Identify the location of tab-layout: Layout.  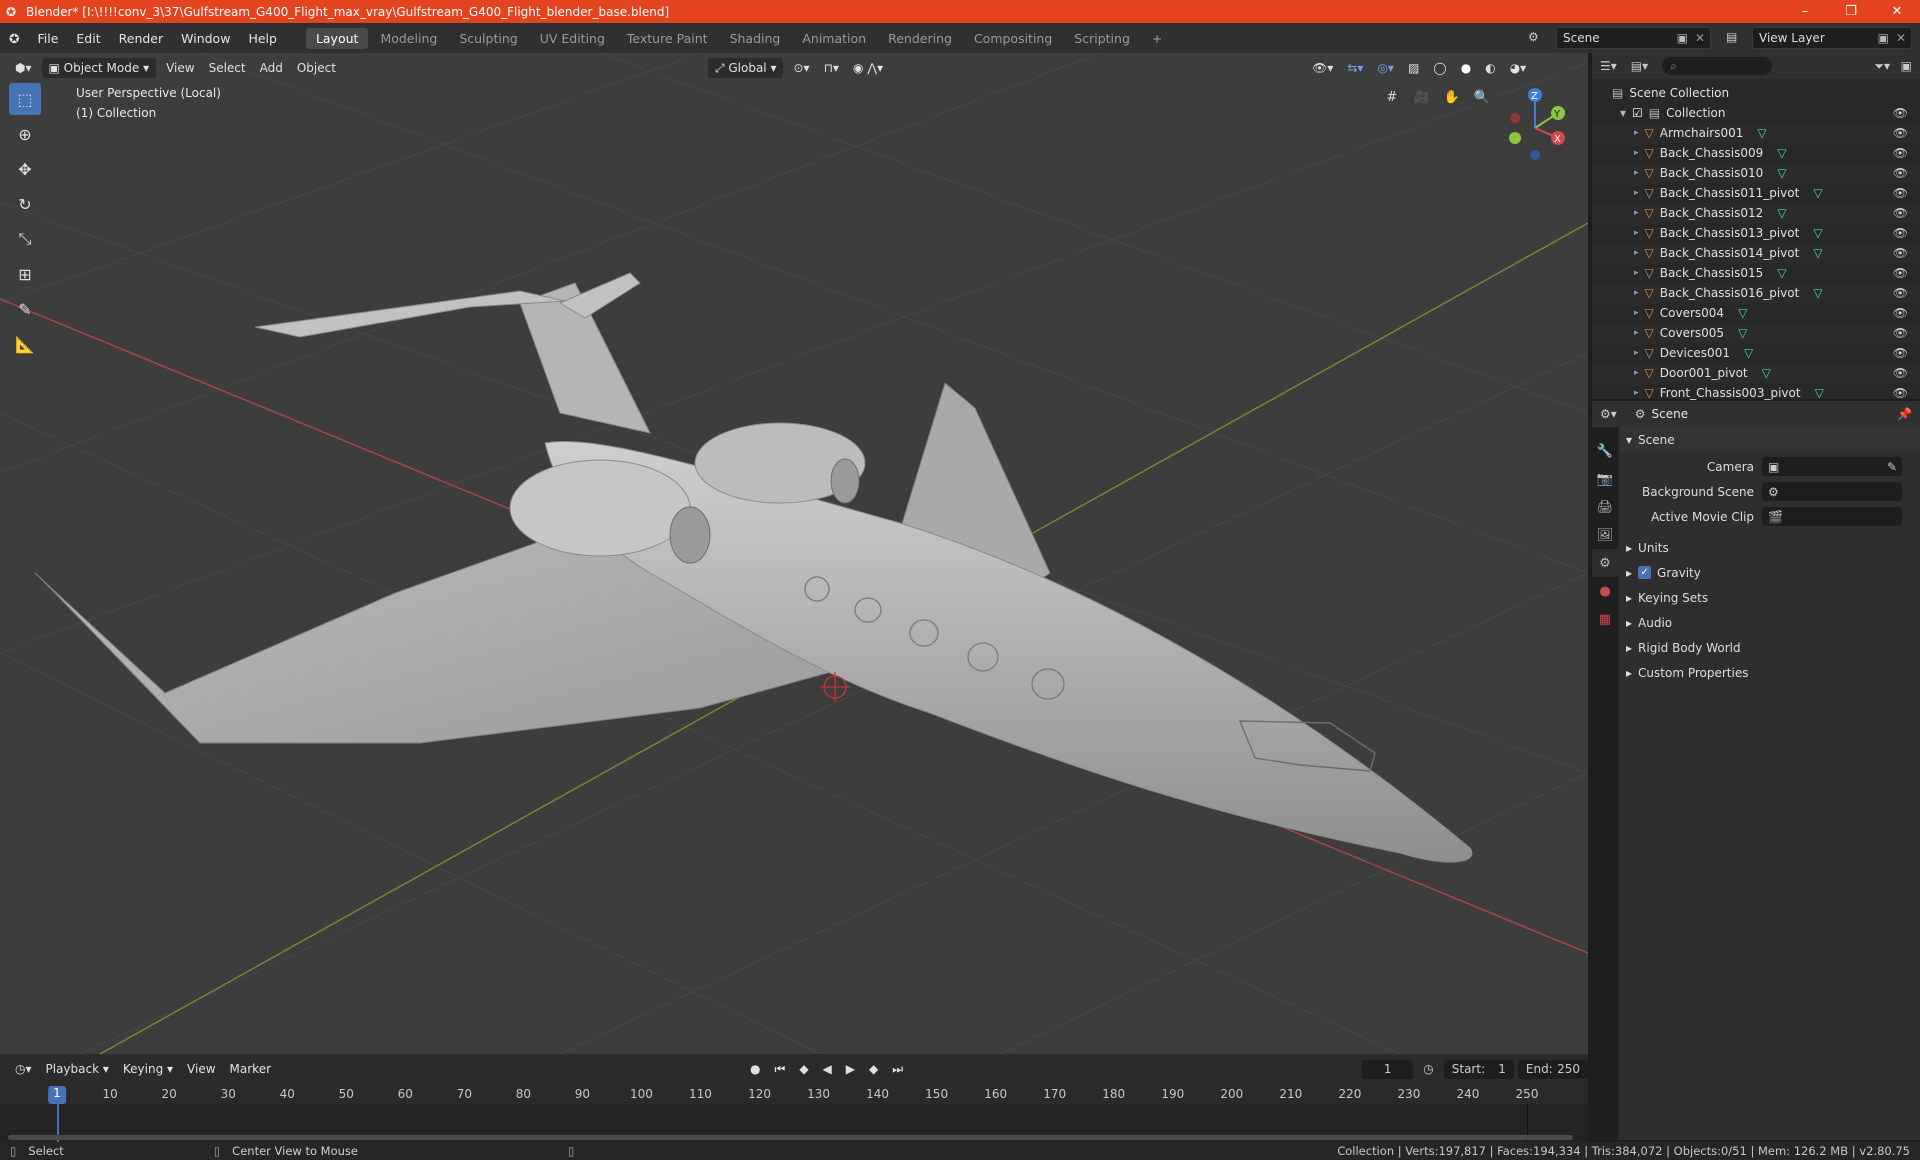
(337, 38).